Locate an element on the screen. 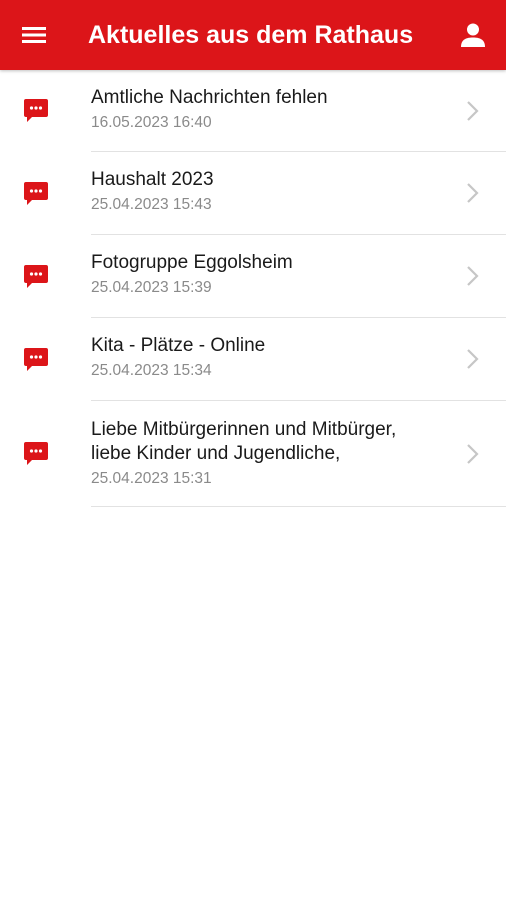  list-item: Kita - Plätze - Online 25.04.2023 15:34 is located at coordinates (253, 359).